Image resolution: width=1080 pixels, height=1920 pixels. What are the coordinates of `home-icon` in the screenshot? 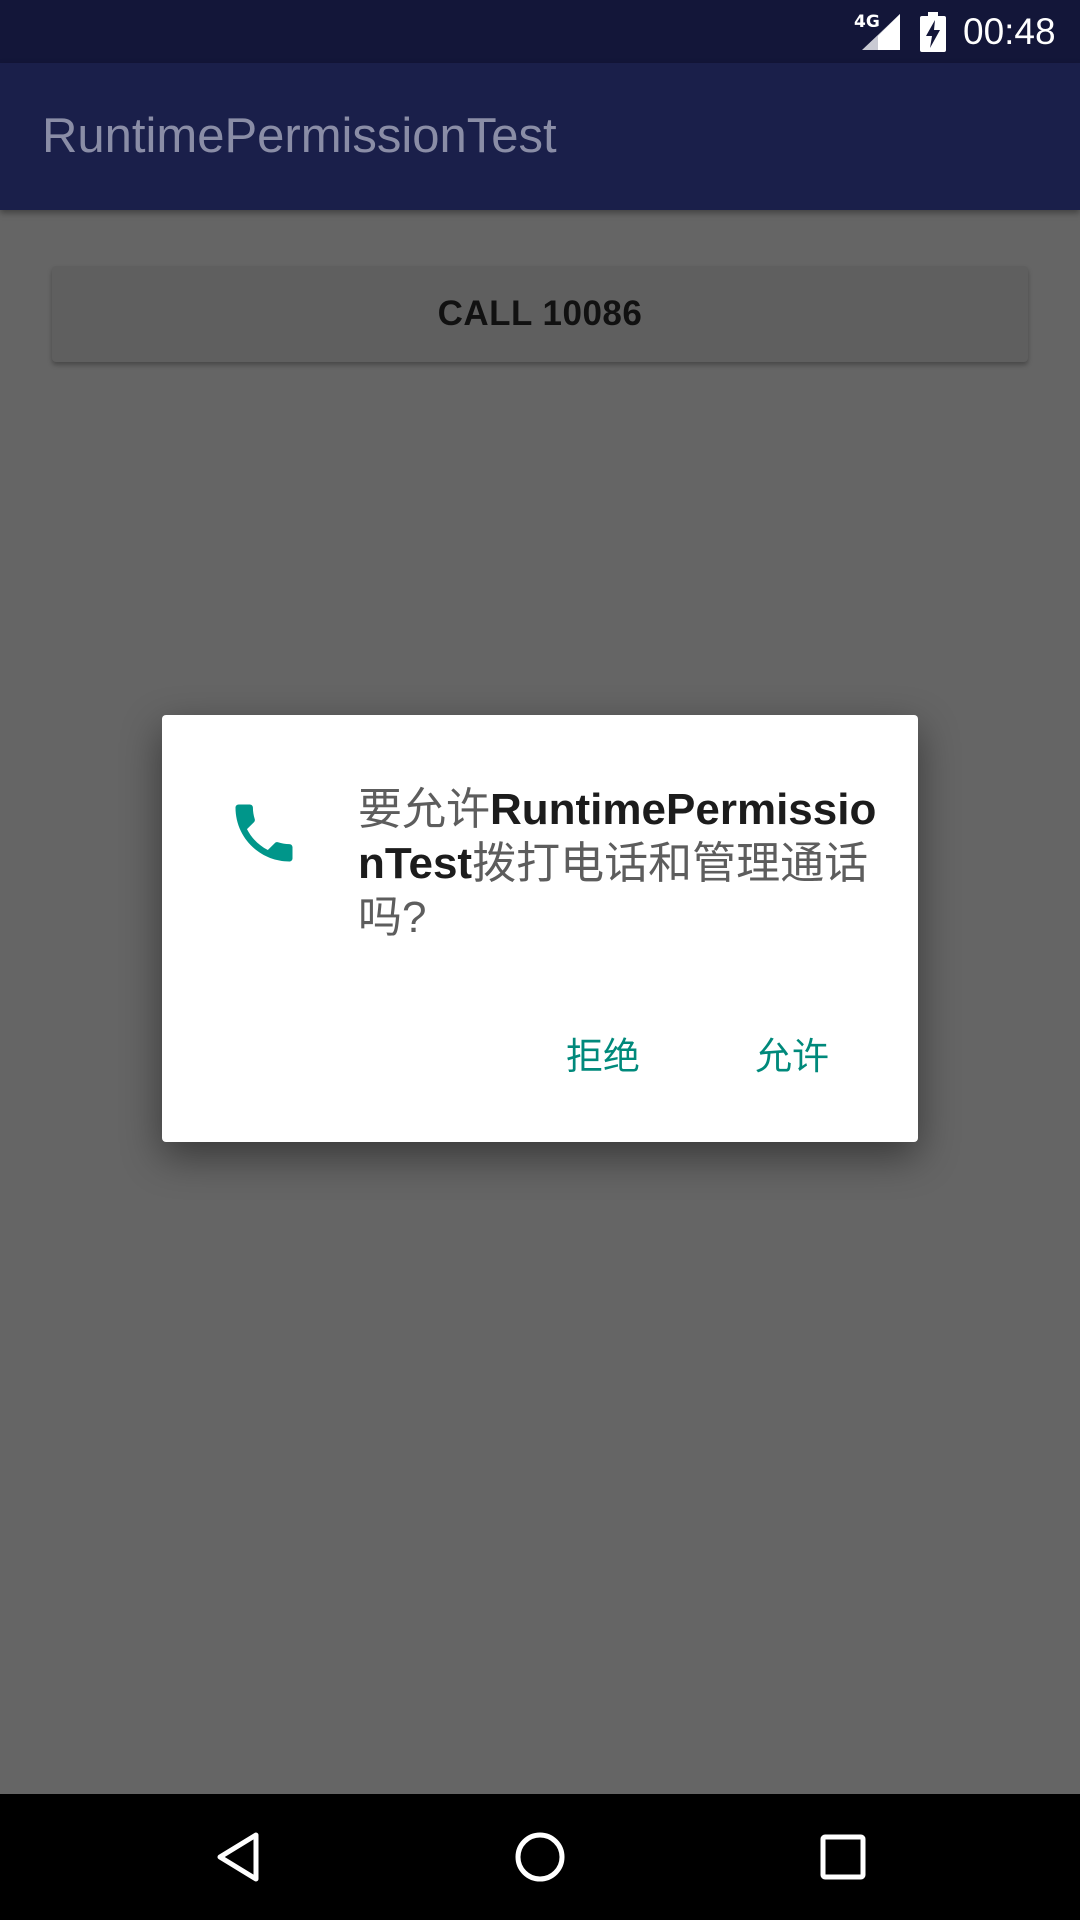 It's located at (540, 1857).